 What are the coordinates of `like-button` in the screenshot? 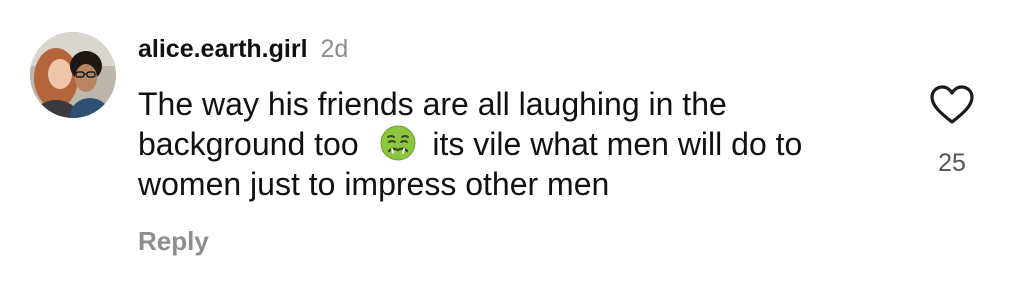 It's located at (952, 105).